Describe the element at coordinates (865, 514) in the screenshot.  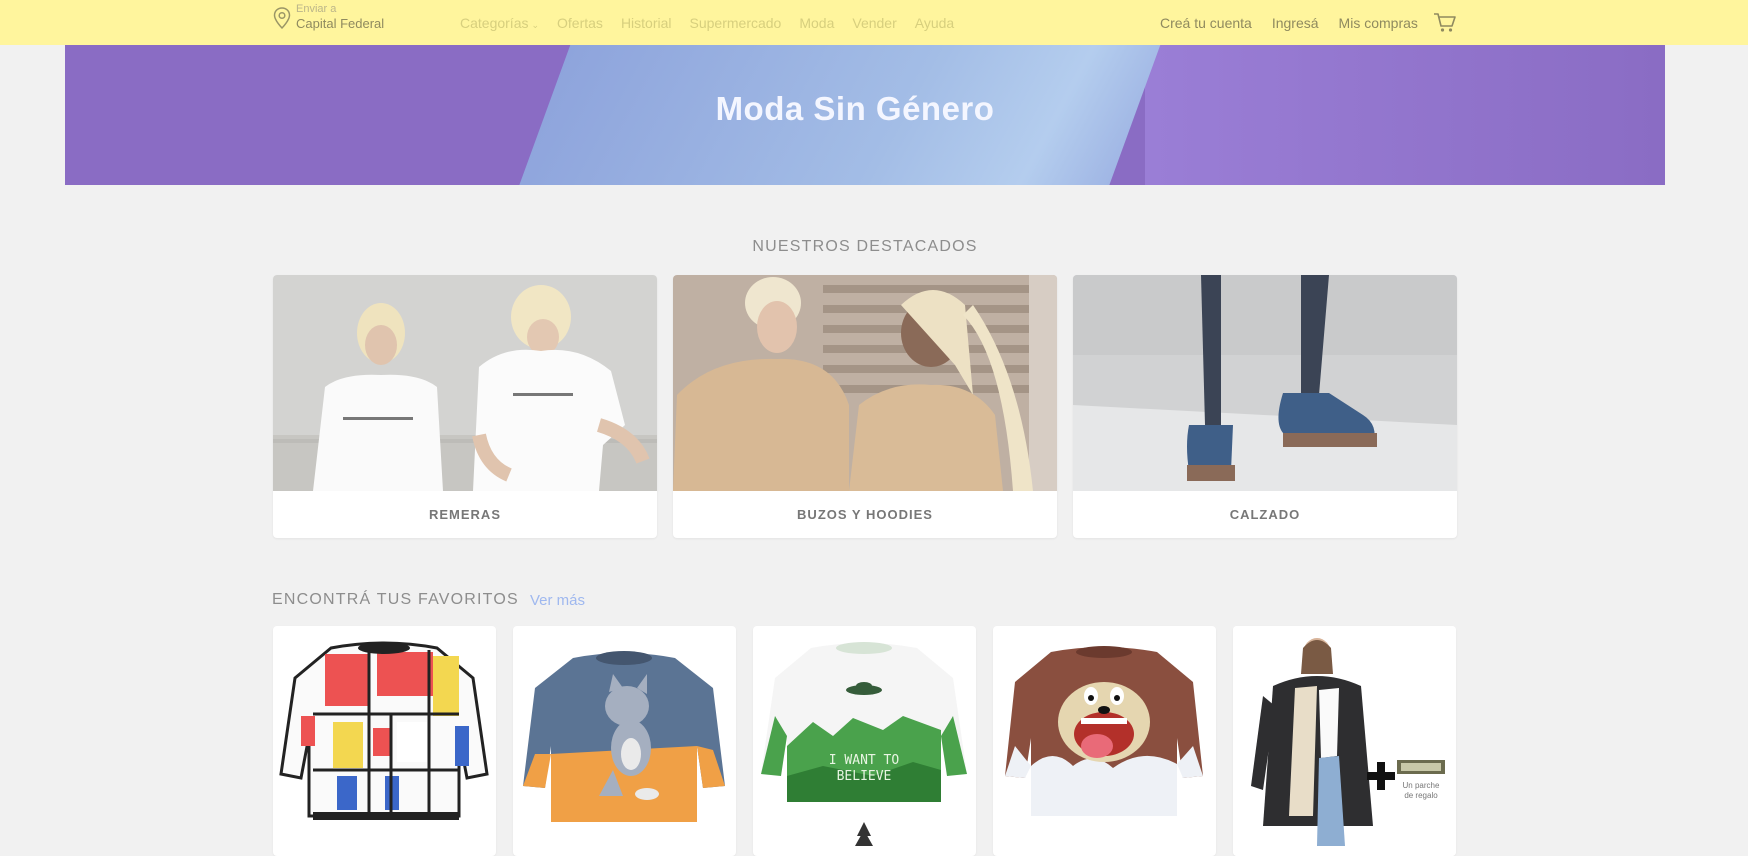
I see `featured-label-buzos: BUZOS Y HOODIES` at that location.